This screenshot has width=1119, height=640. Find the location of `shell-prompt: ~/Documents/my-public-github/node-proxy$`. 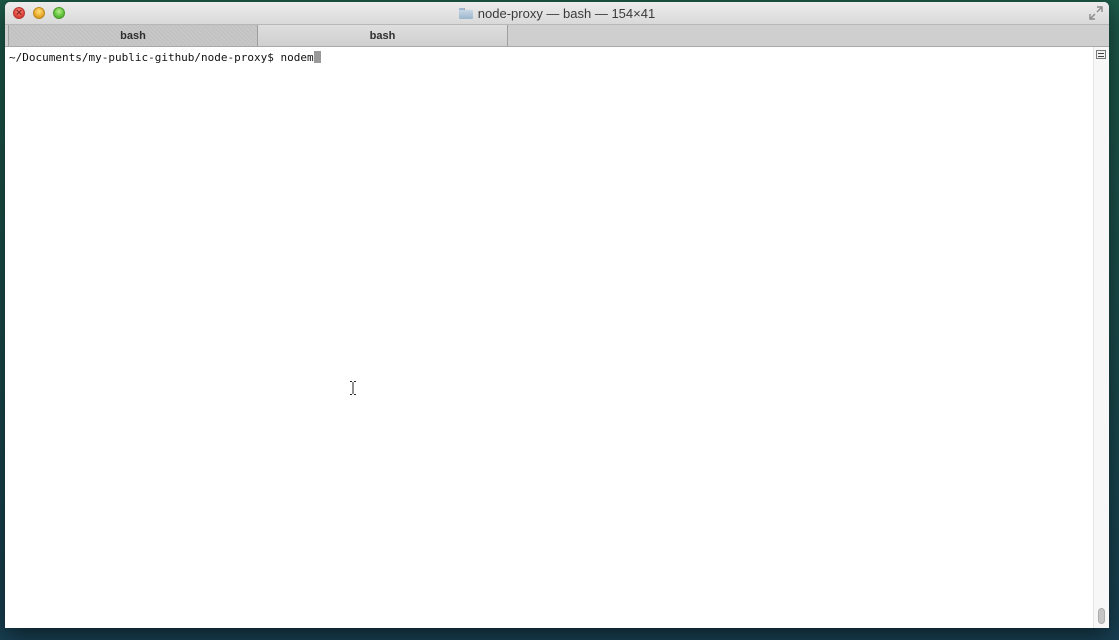

shell-prompt: ~/Documents/my-public-github/node-proxy$ is located at coordinates (145, 57).